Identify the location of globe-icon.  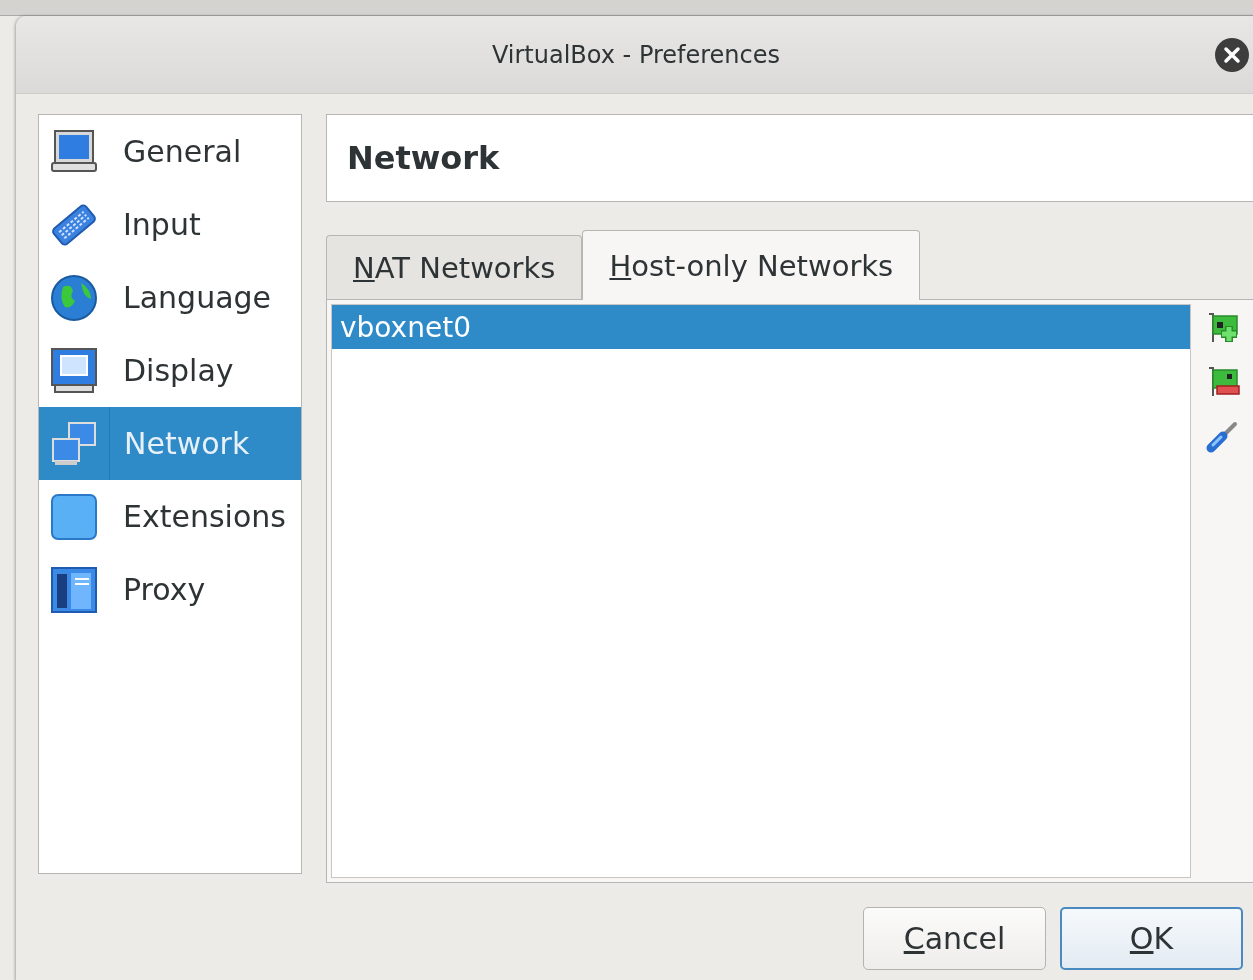
(74, 297).